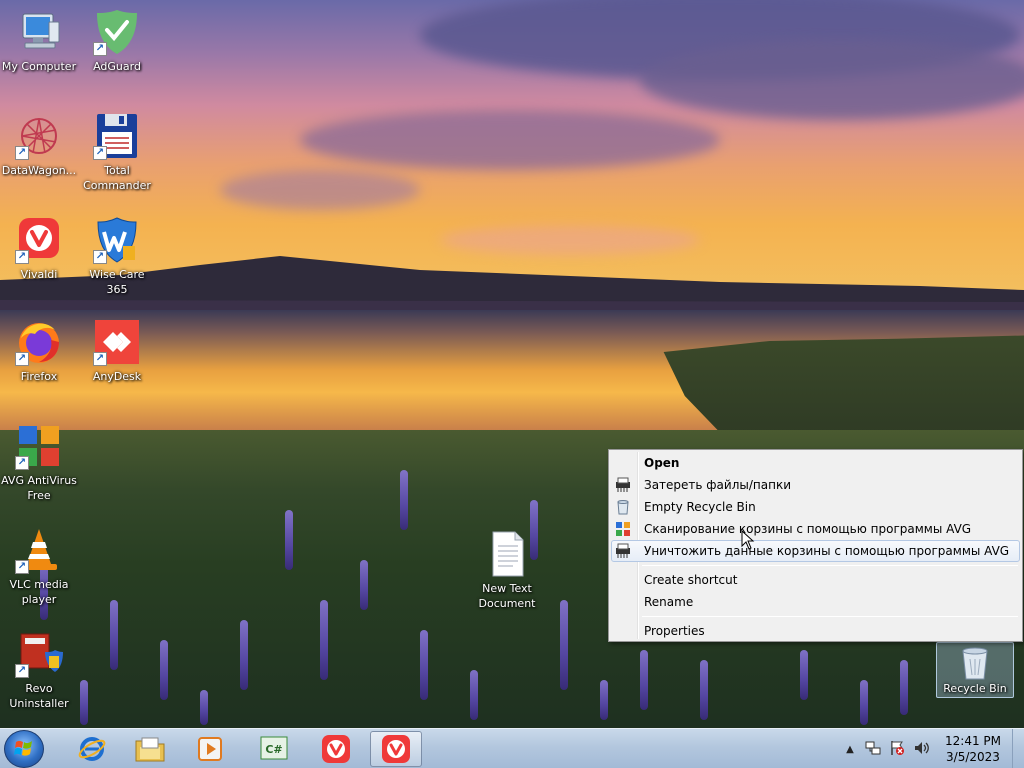  I want to click on desktop-icon-vlc: ↗ VLC media player, so click(39, 566).